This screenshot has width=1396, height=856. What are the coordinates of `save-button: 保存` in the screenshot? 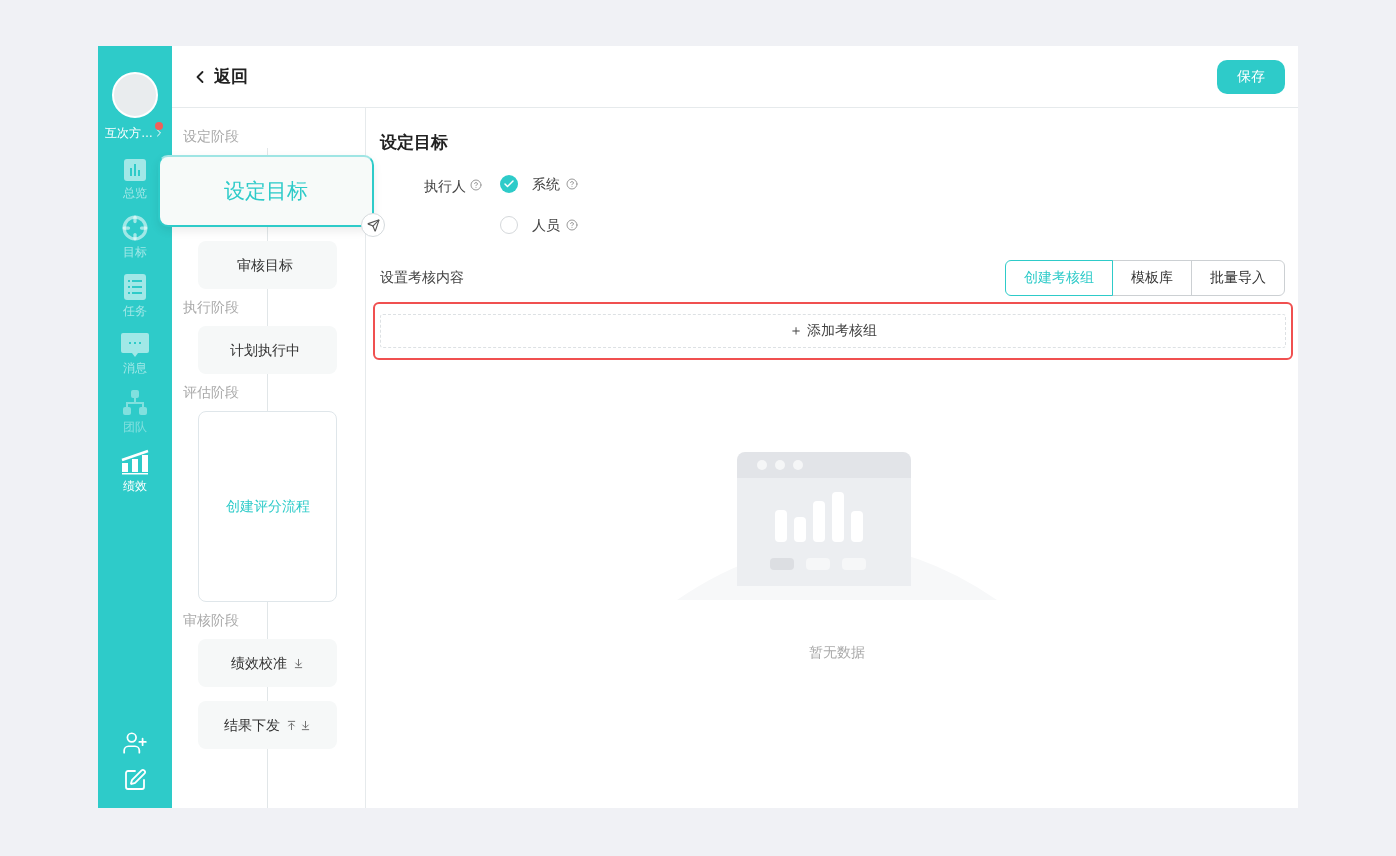 It's located at (1251, 76).